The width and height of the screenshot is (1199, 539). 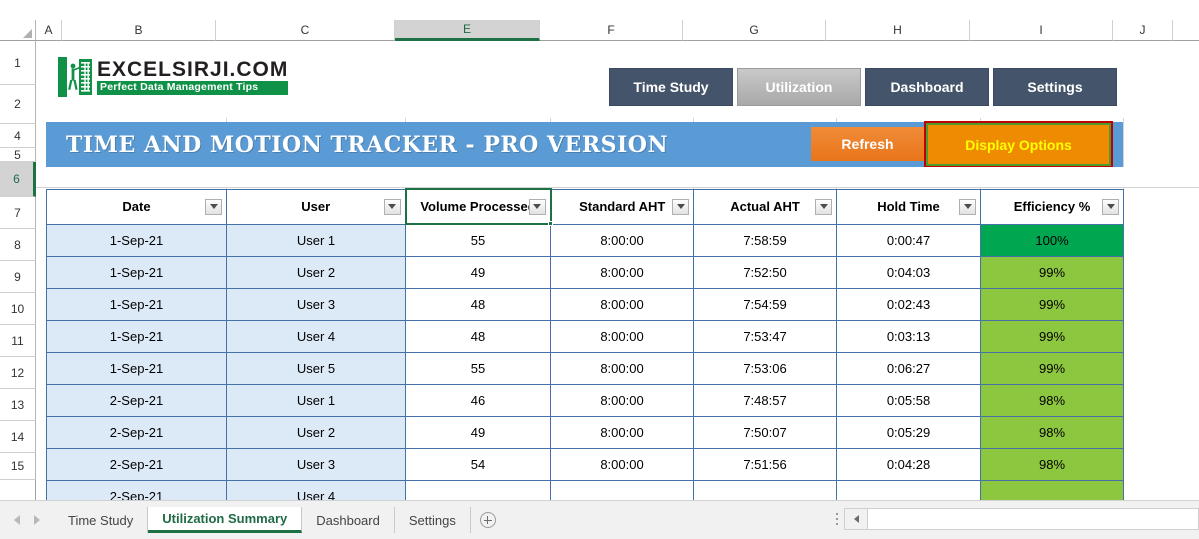 I want to click on cell-hold-time: 0:02:43, so click(x=908, y=304).